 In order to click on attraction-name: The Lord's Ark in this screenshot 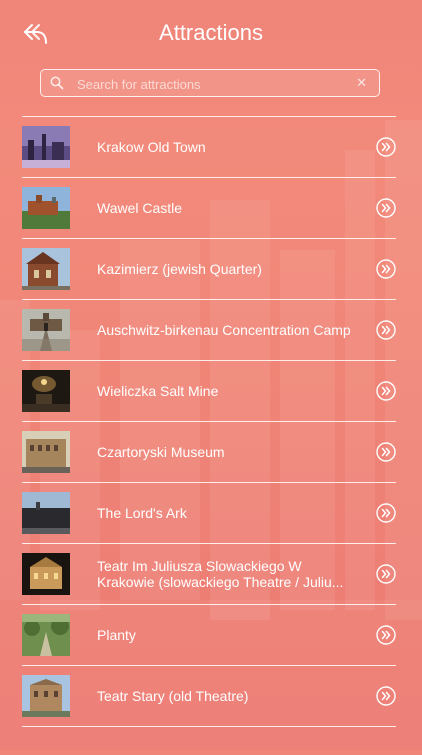, I will do `click(142, 513)`.